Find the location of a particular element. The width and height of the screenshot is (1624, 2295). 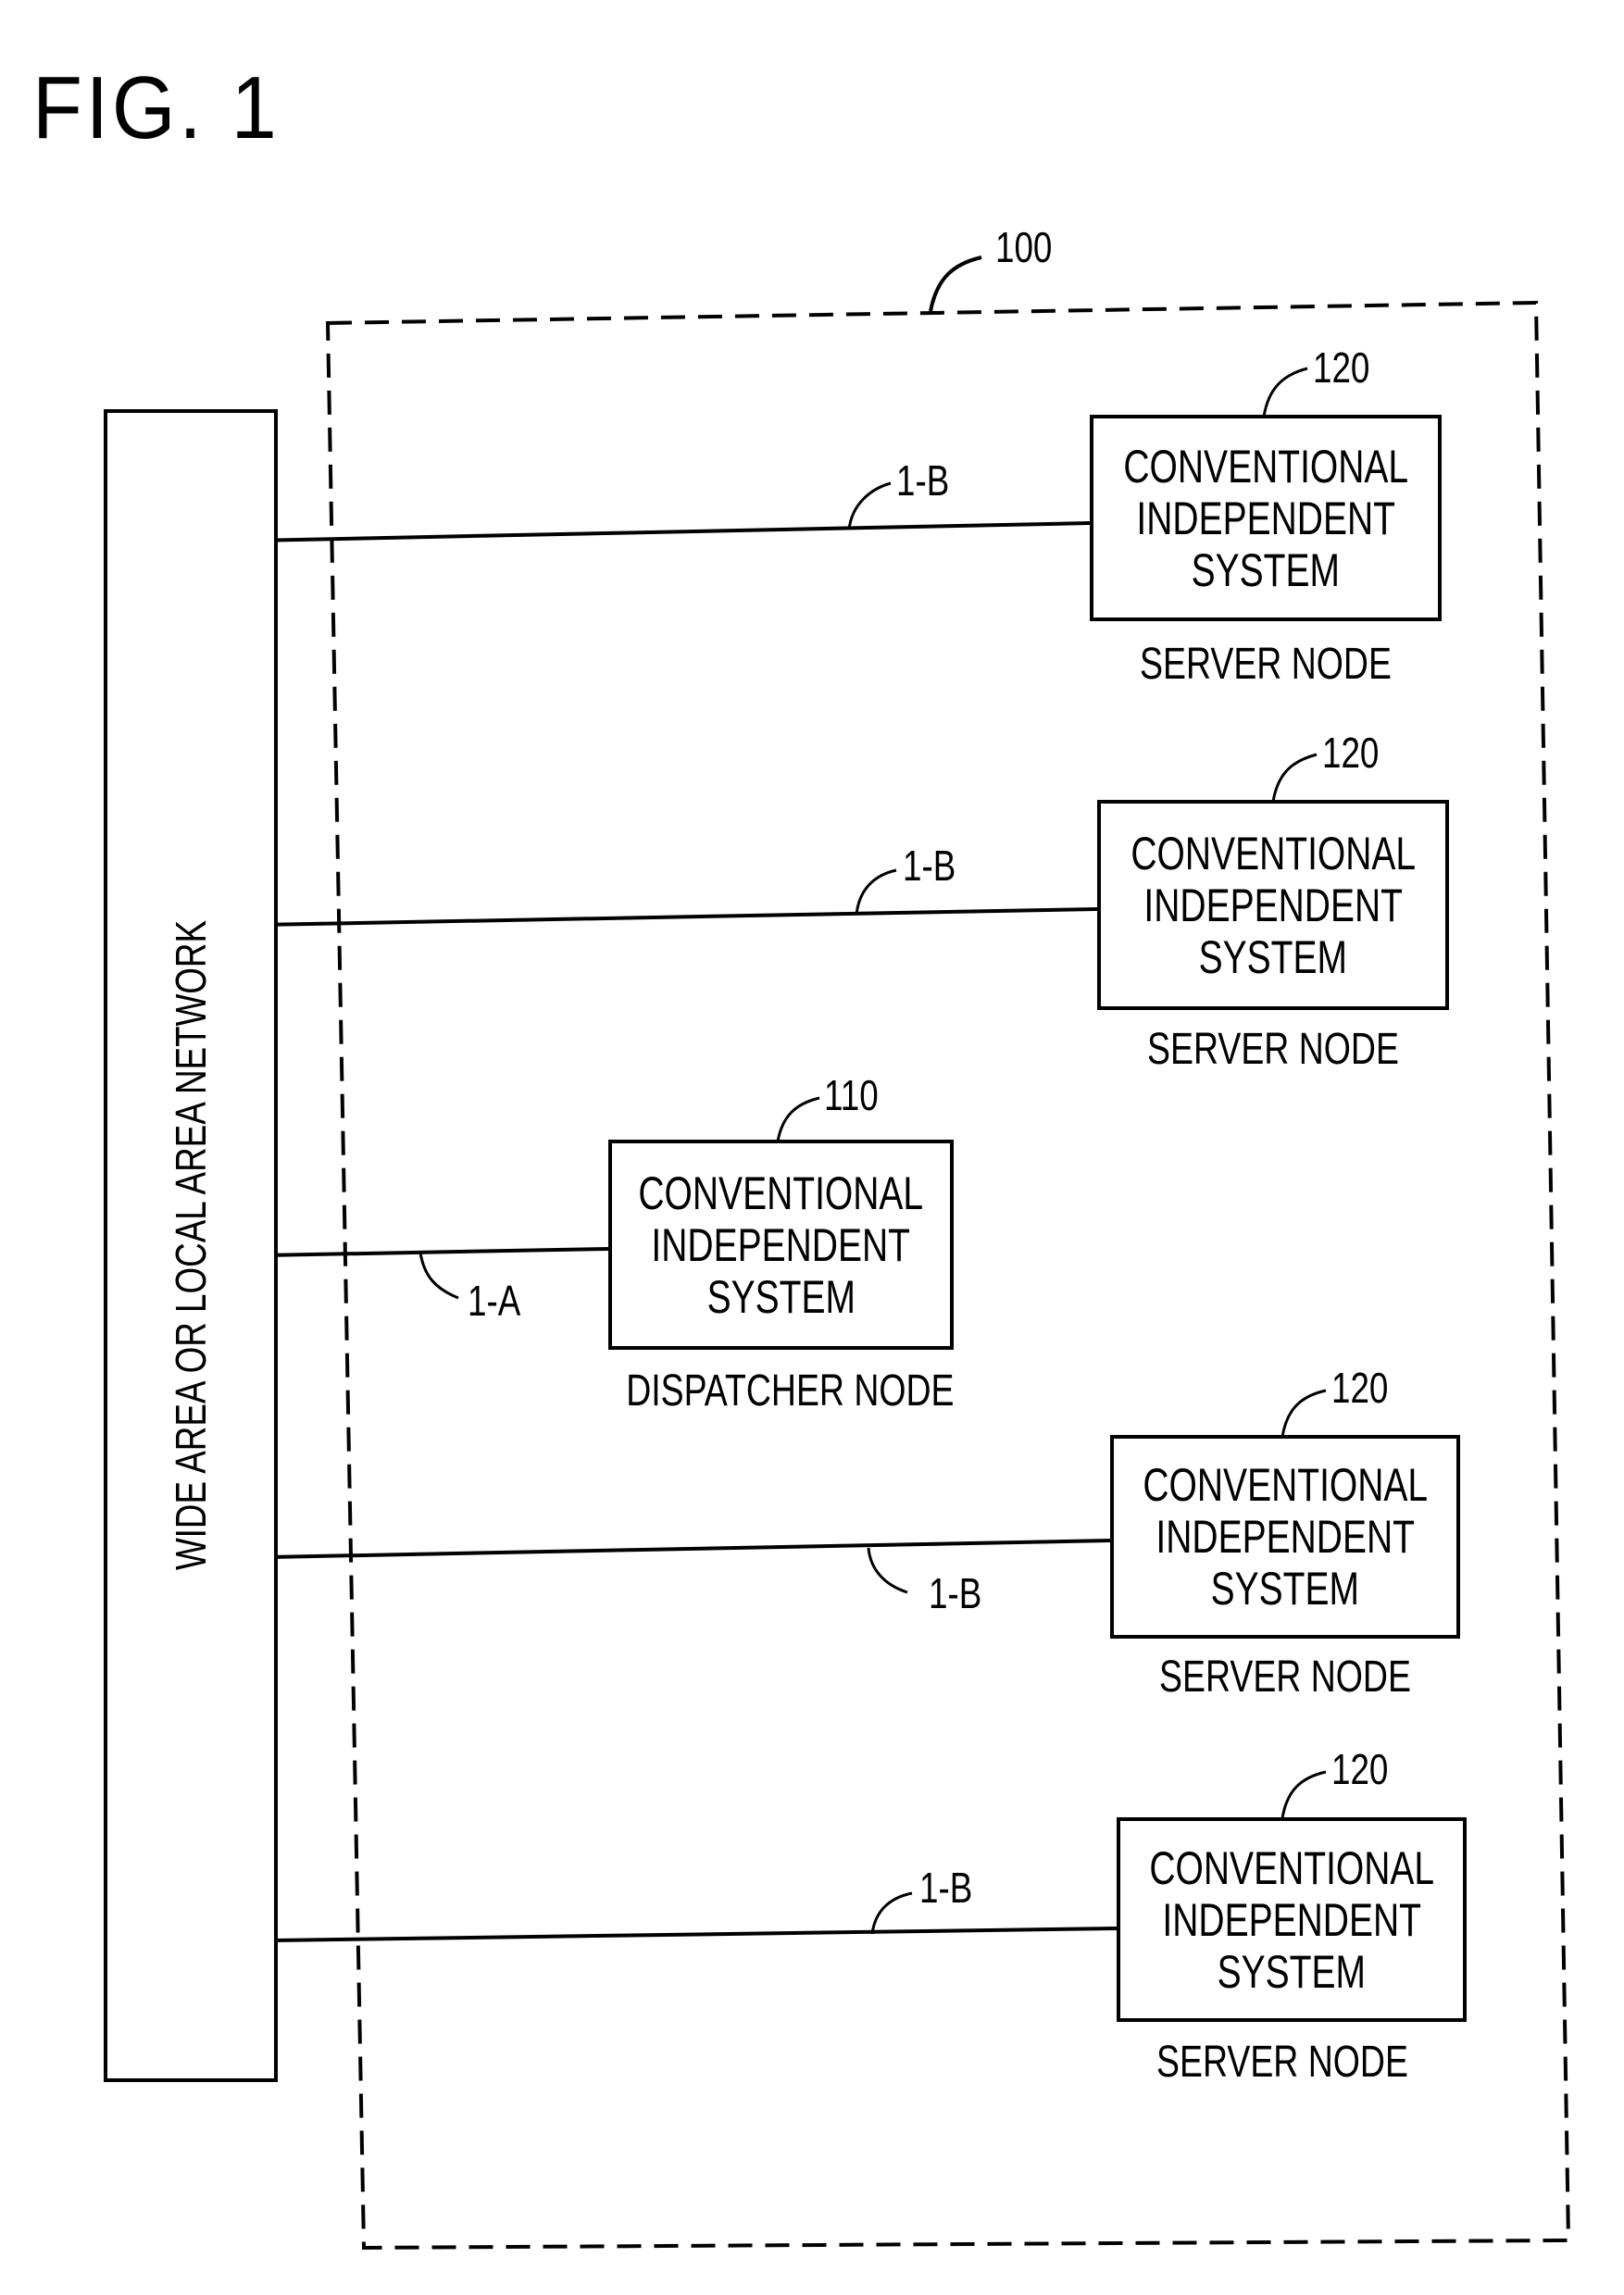

node-ref-label: 110 is located at coordinates (851, 1095).